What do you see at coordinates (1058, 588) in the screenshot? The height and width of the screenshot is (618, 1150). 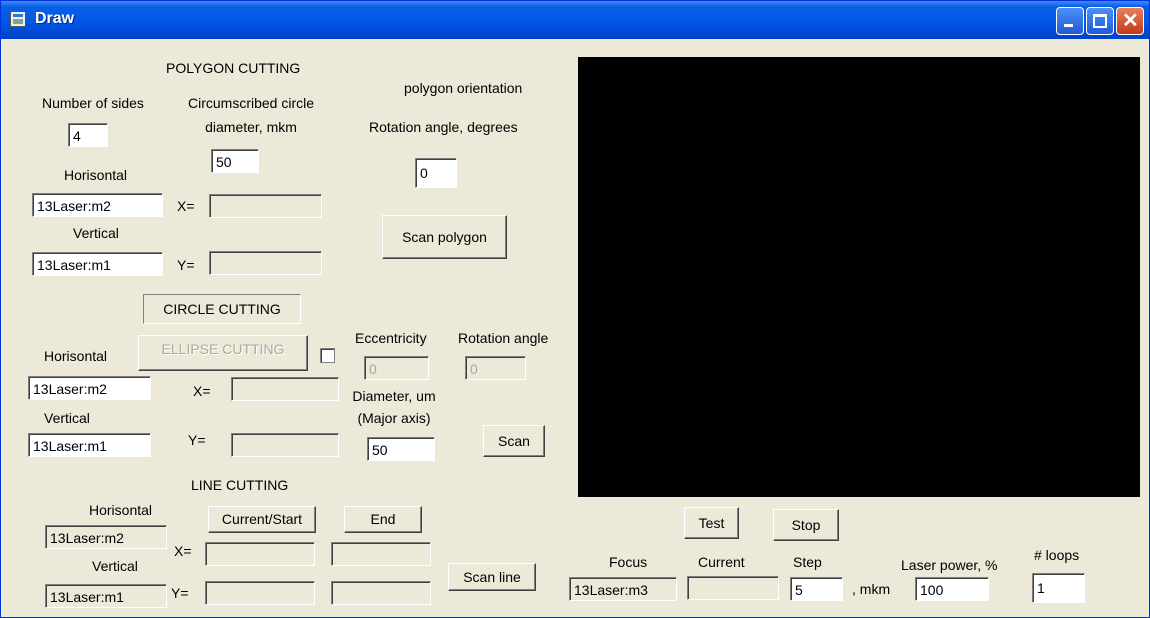 I see `loops-input: 1` at bounding box center [1058, 588].